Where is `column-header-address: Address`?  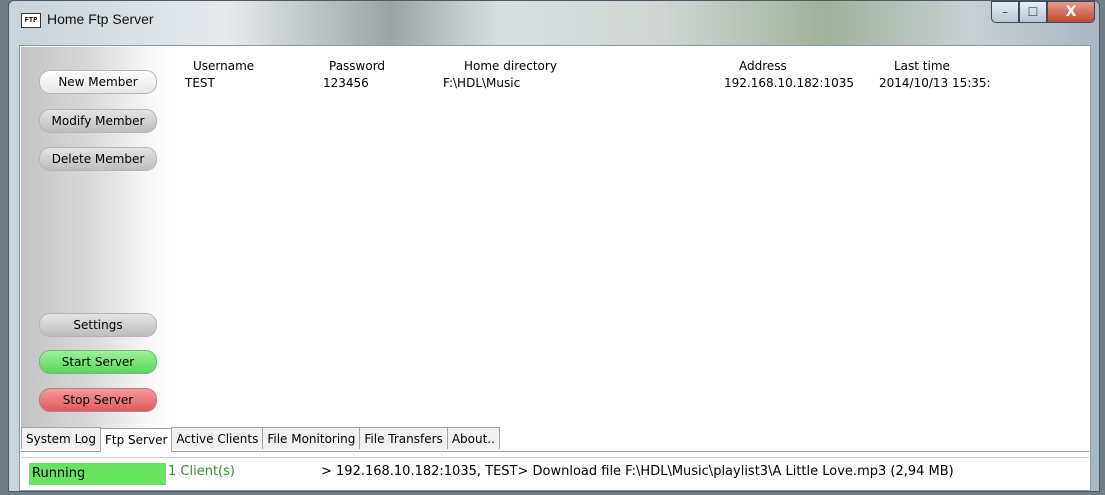
column-header-address: Address is located at coordinates (763, 66).